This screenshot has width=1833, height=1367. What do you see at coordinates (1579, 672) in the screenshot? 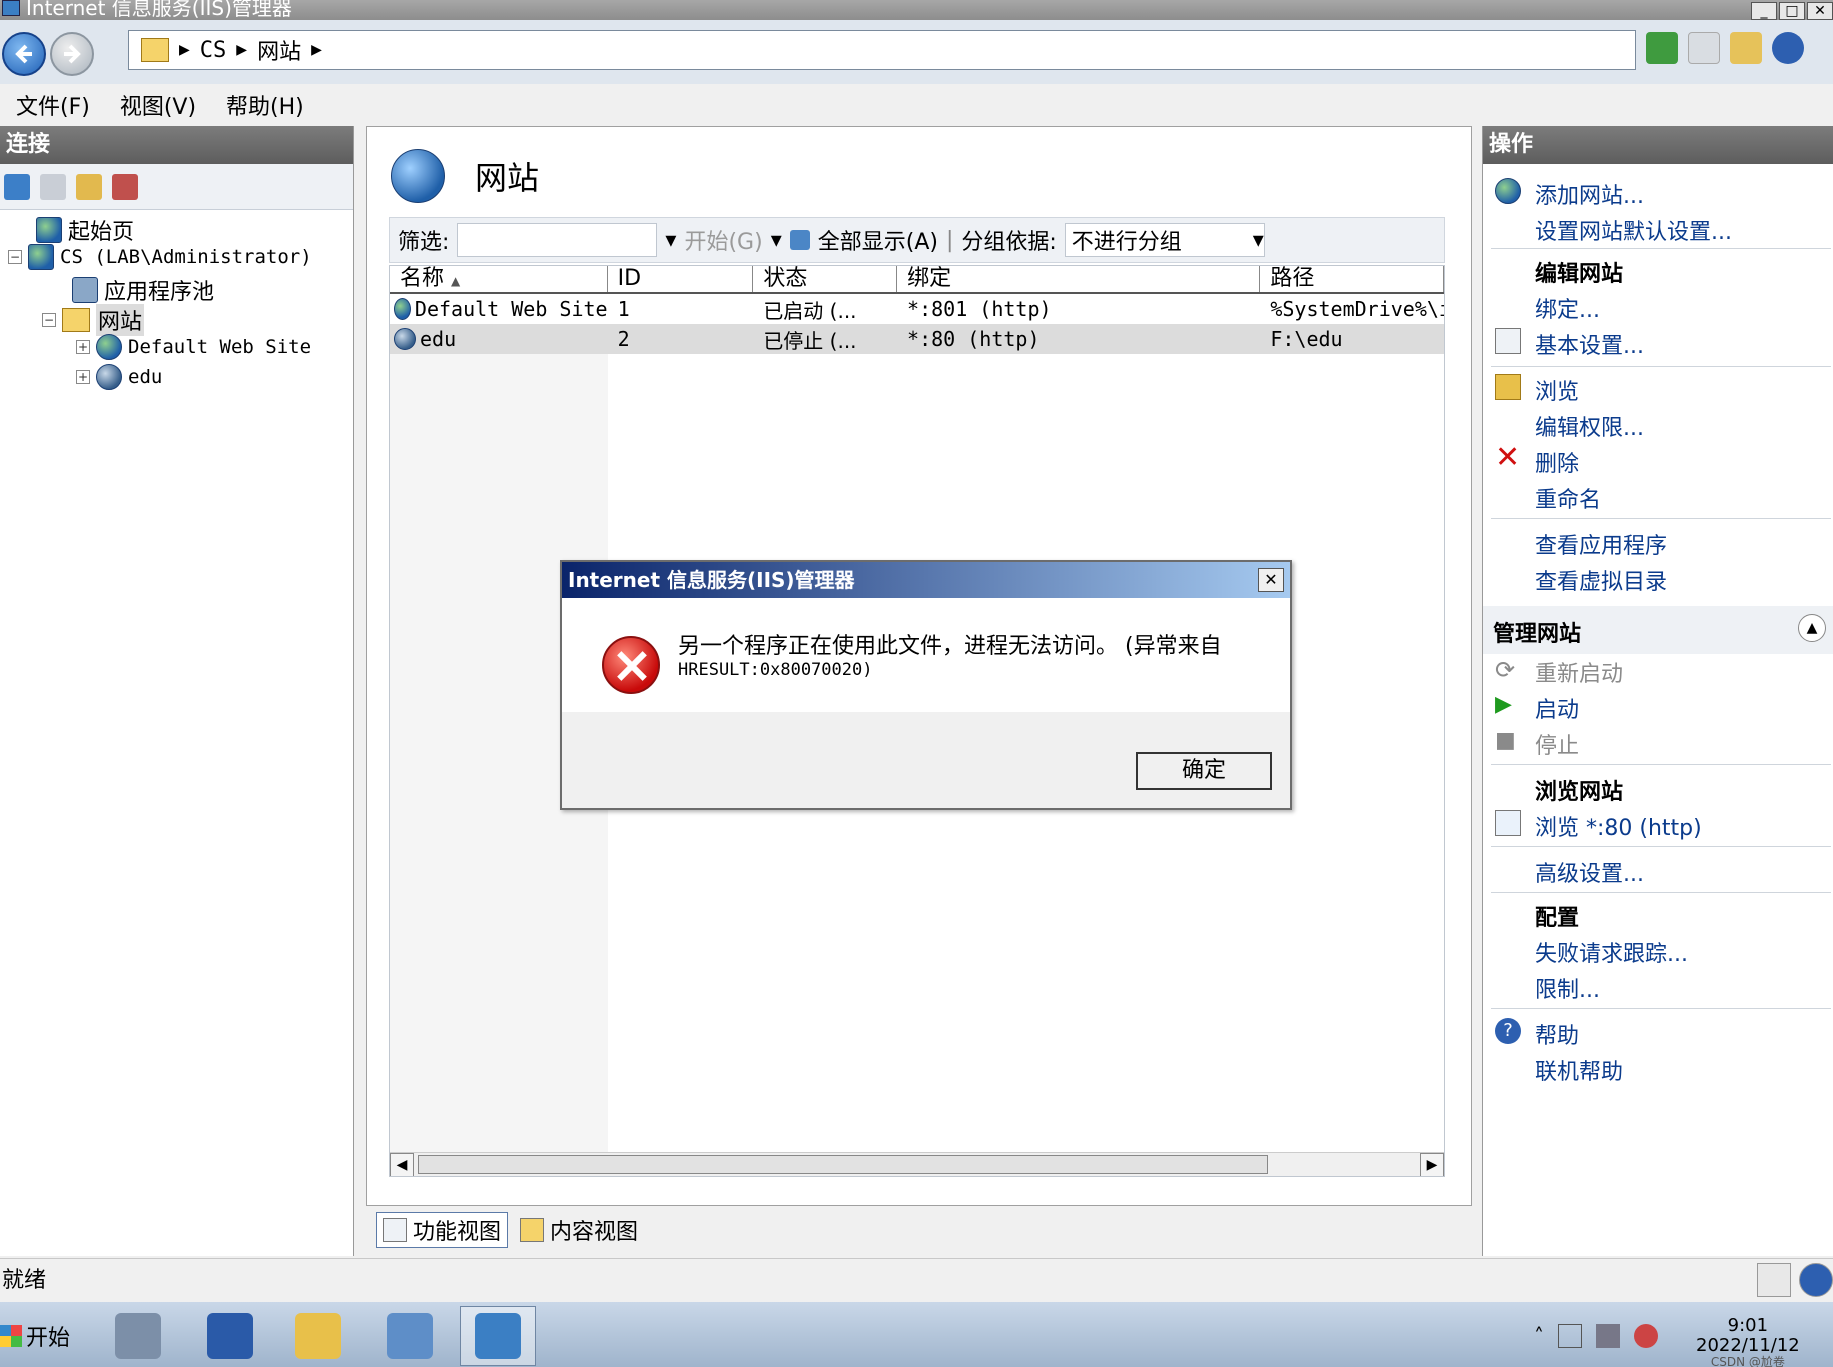
I see `action-restart: 重新启动` at bounding box center [1579, 672].